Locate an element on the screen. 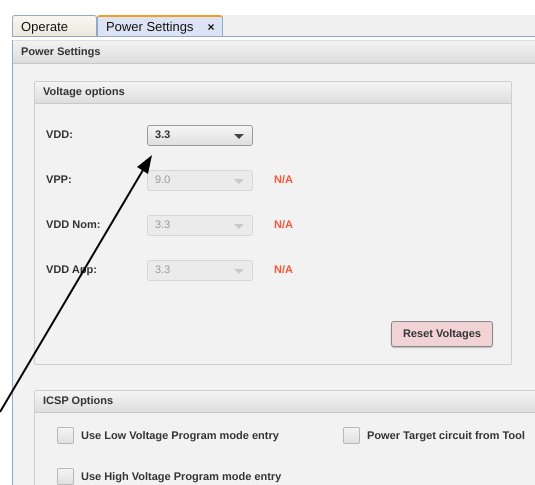 The width and height of the screenshot is (535, 485). reset-voltages-button: Reset Voltages is located at coordinates (441, 334).